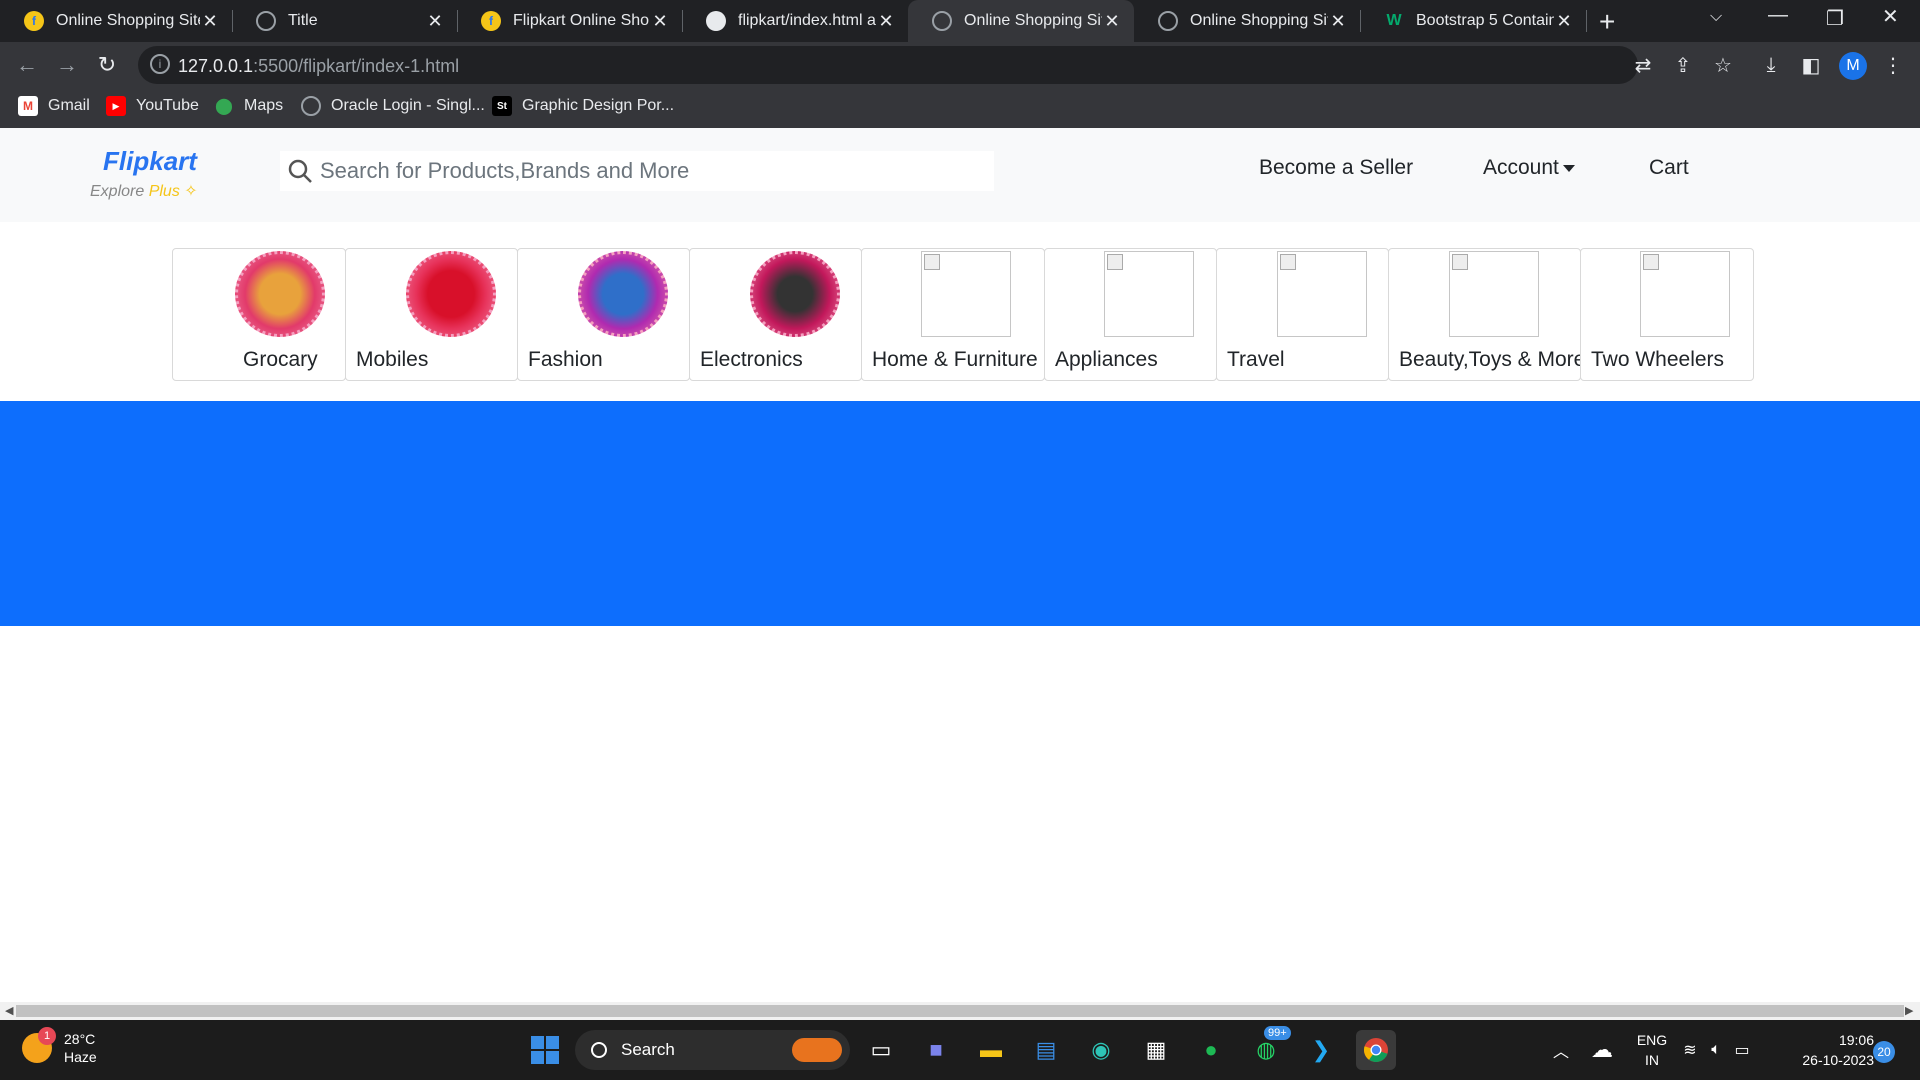 The width and height of the screenshot is (1920, 1080). Describe the element at coordinates (54, 106) in the screenshot. I see `bookmark-gmail: M Gmail` at that location.